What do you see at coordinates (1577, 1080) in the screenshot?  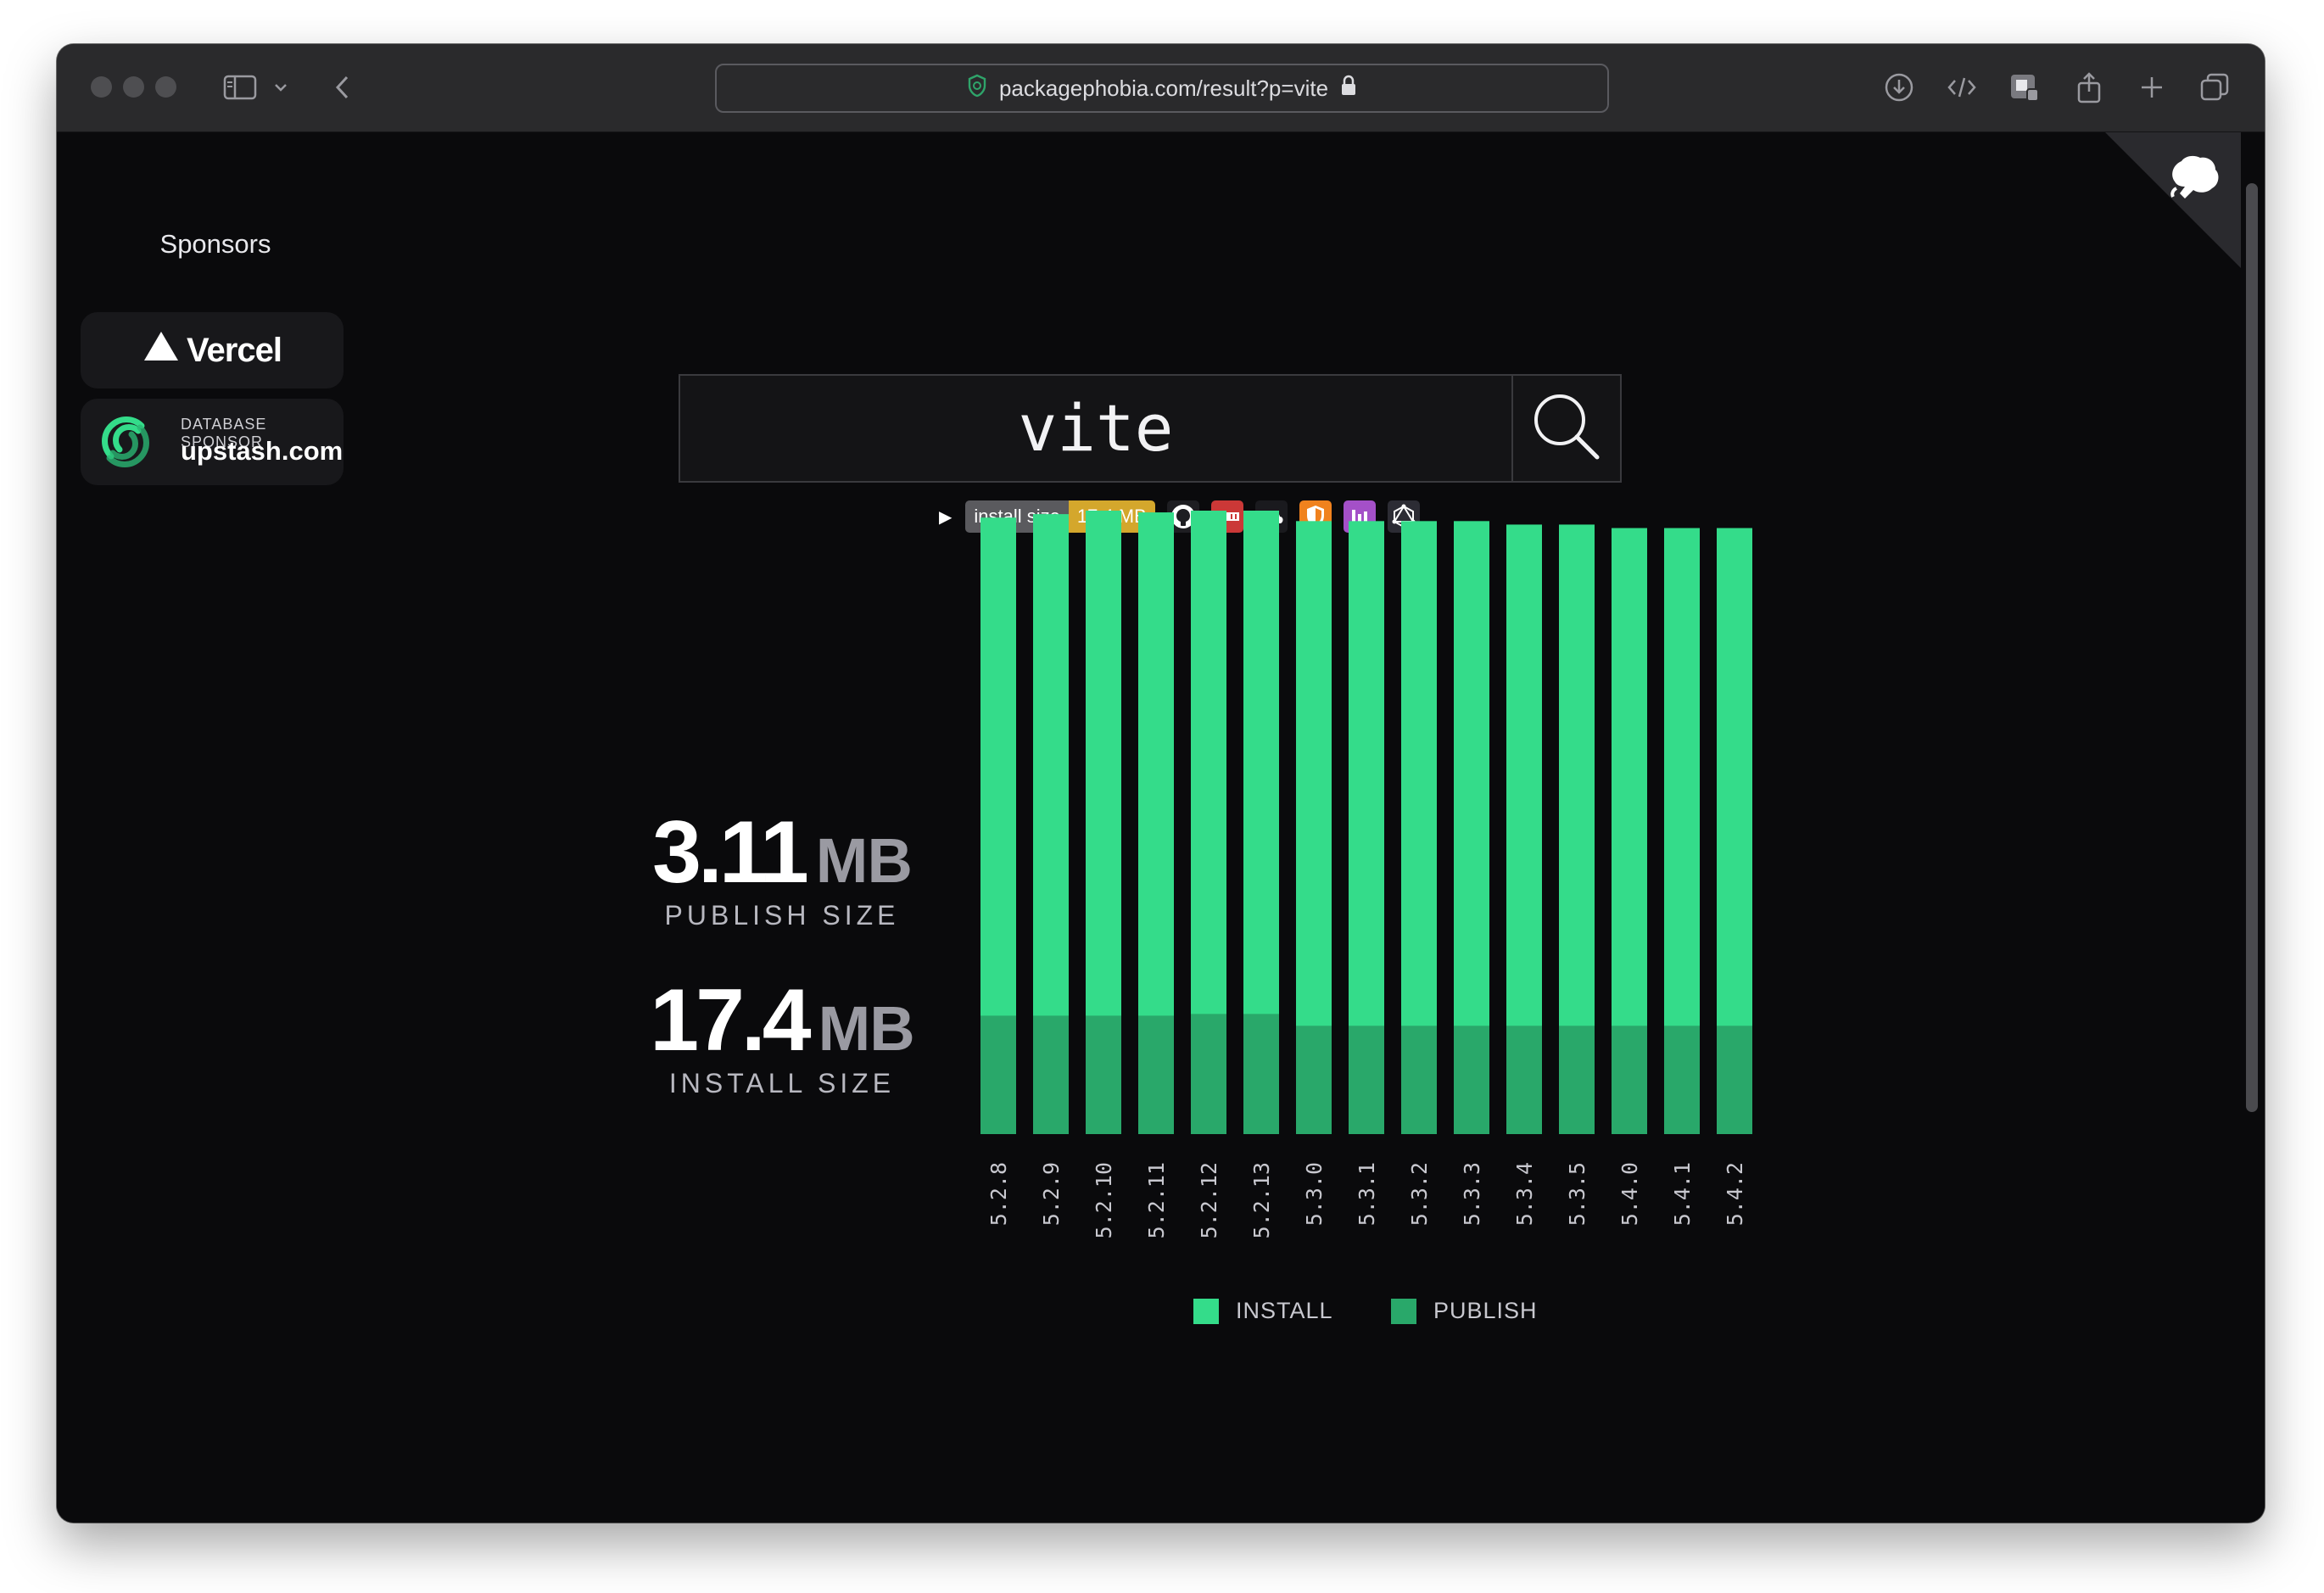 I see `publish-bar-5.3.5` at bounding box center [1577, 1080].